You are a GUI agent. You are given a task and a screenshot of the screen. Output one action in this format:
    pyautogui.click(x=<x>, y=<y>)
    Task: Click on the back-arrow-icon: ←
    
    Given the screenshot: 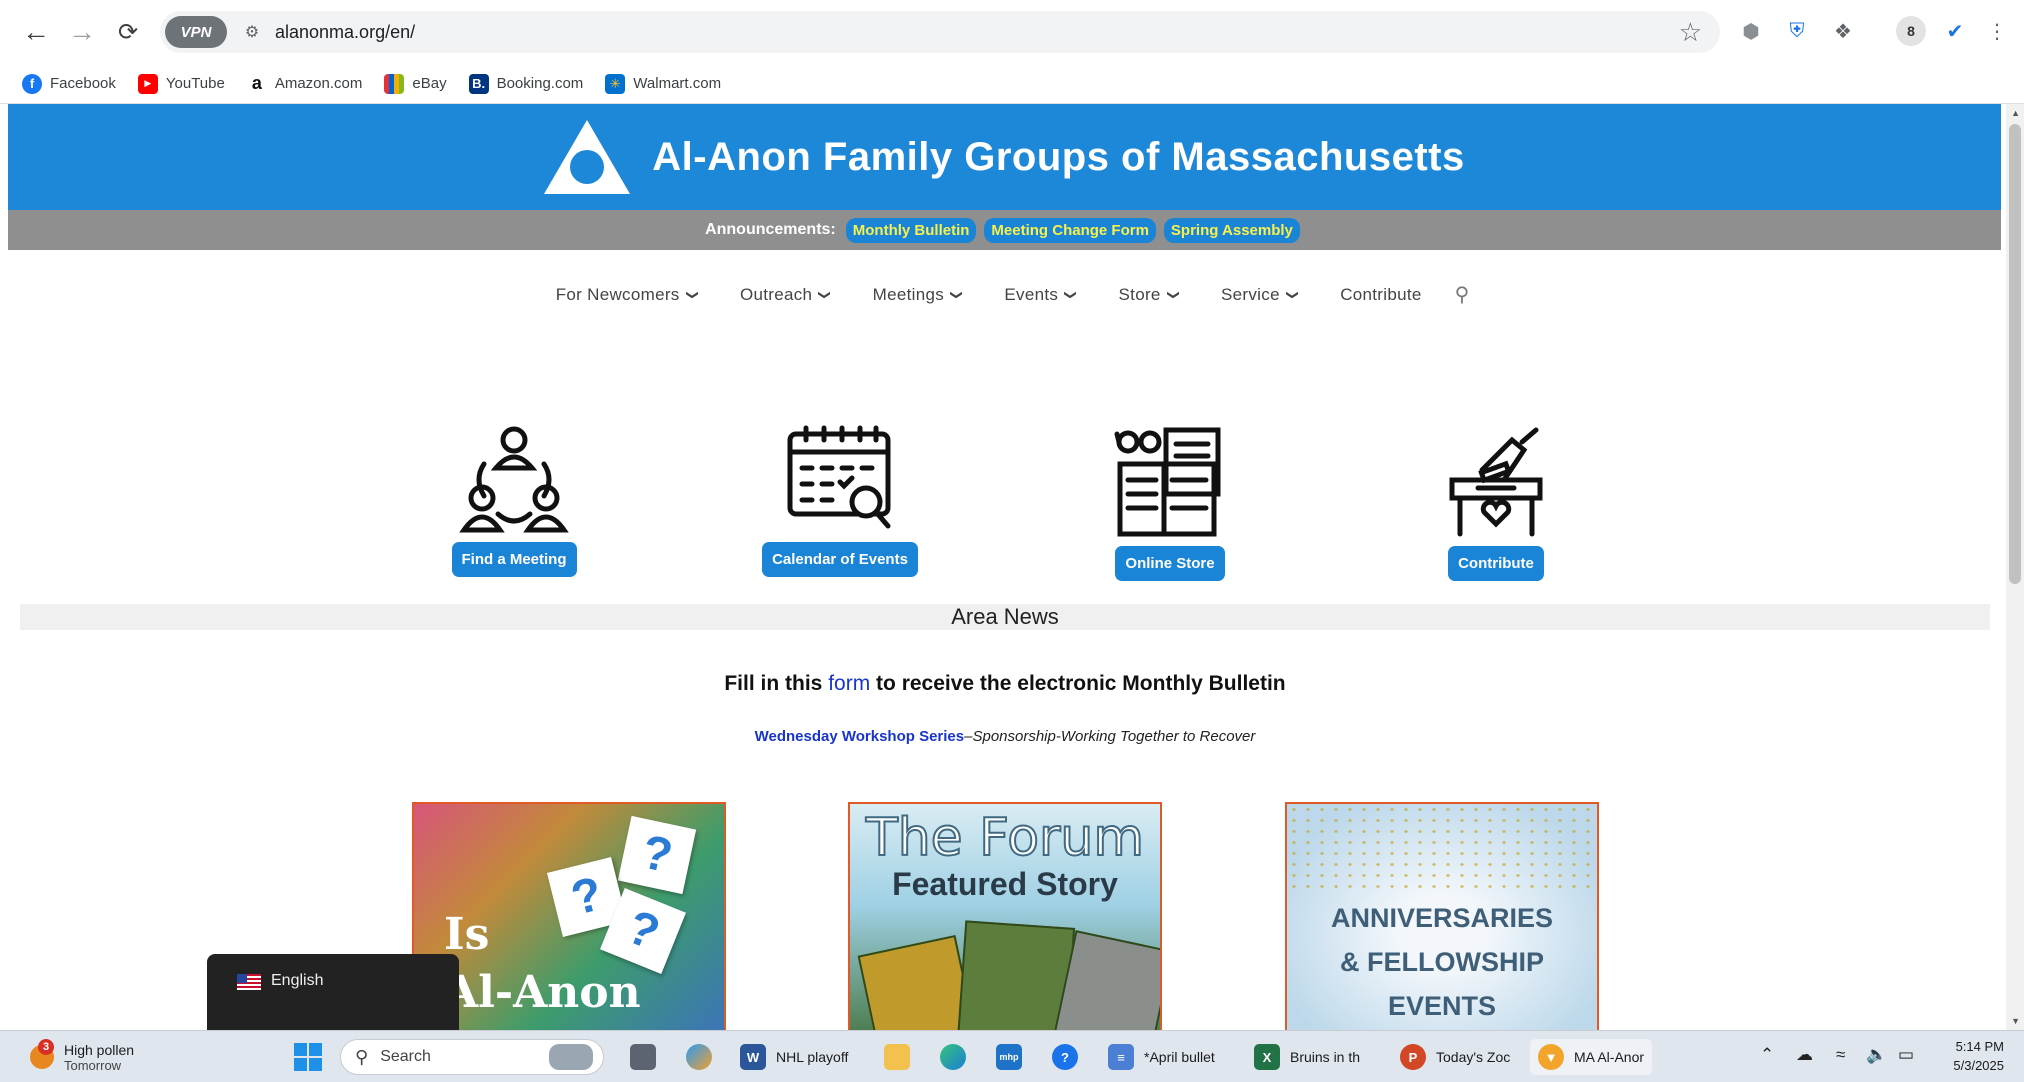 What is the action you would take?
    pyautogui.click(x=36, y=32)
    